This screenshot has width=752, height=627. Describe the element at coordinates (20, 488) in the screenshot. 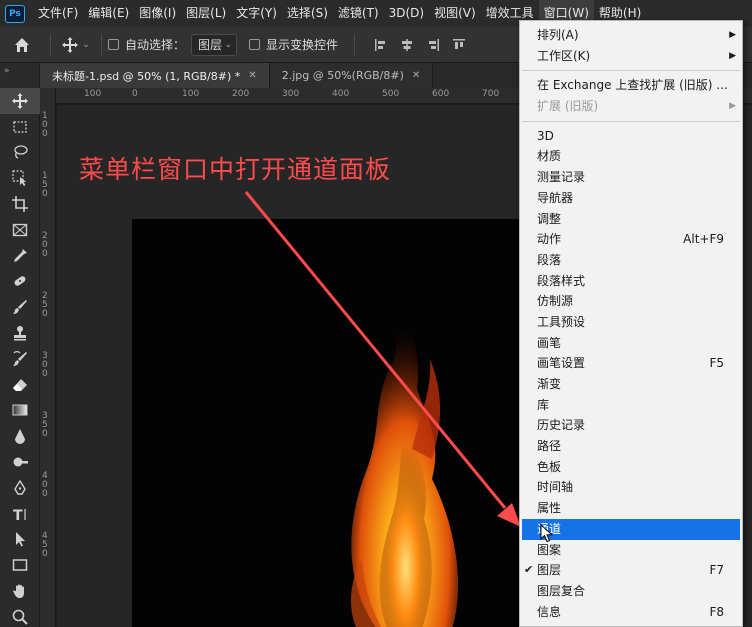

I see `pen-tool` at that location.